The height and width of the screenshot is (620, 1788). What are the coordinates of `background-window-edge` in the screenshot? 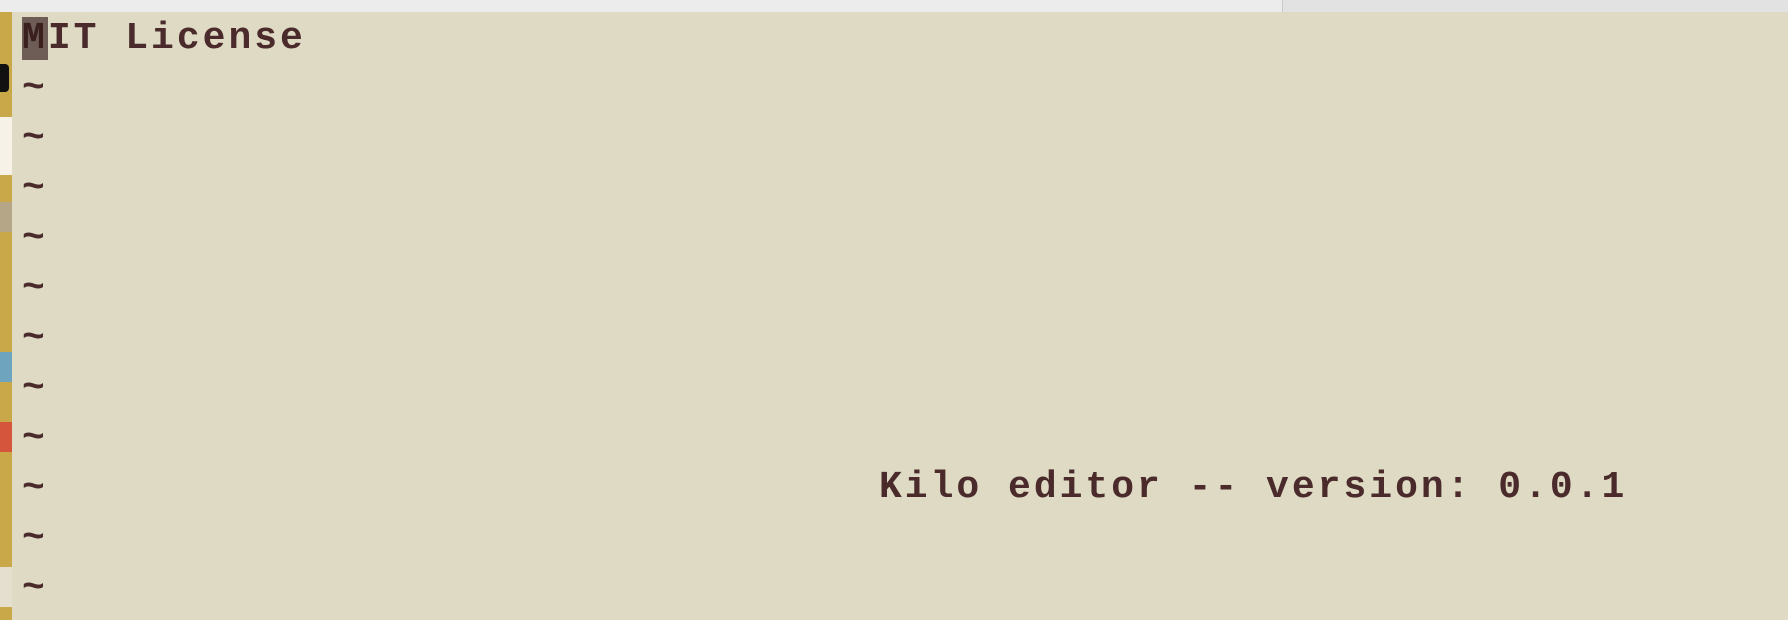 It's located at (6, 316).